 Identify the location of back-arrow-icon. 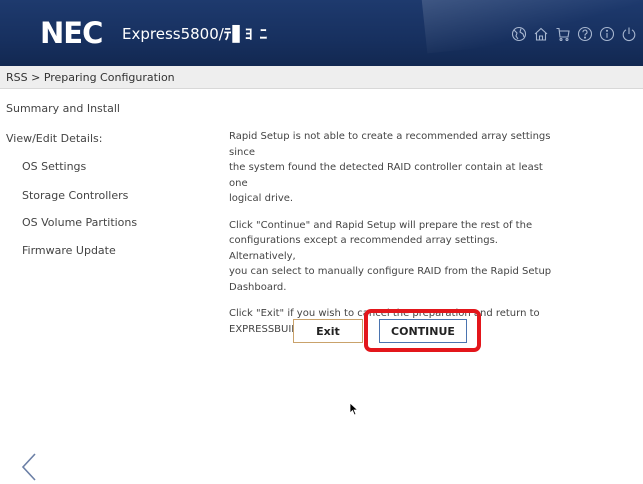
(29, 467).